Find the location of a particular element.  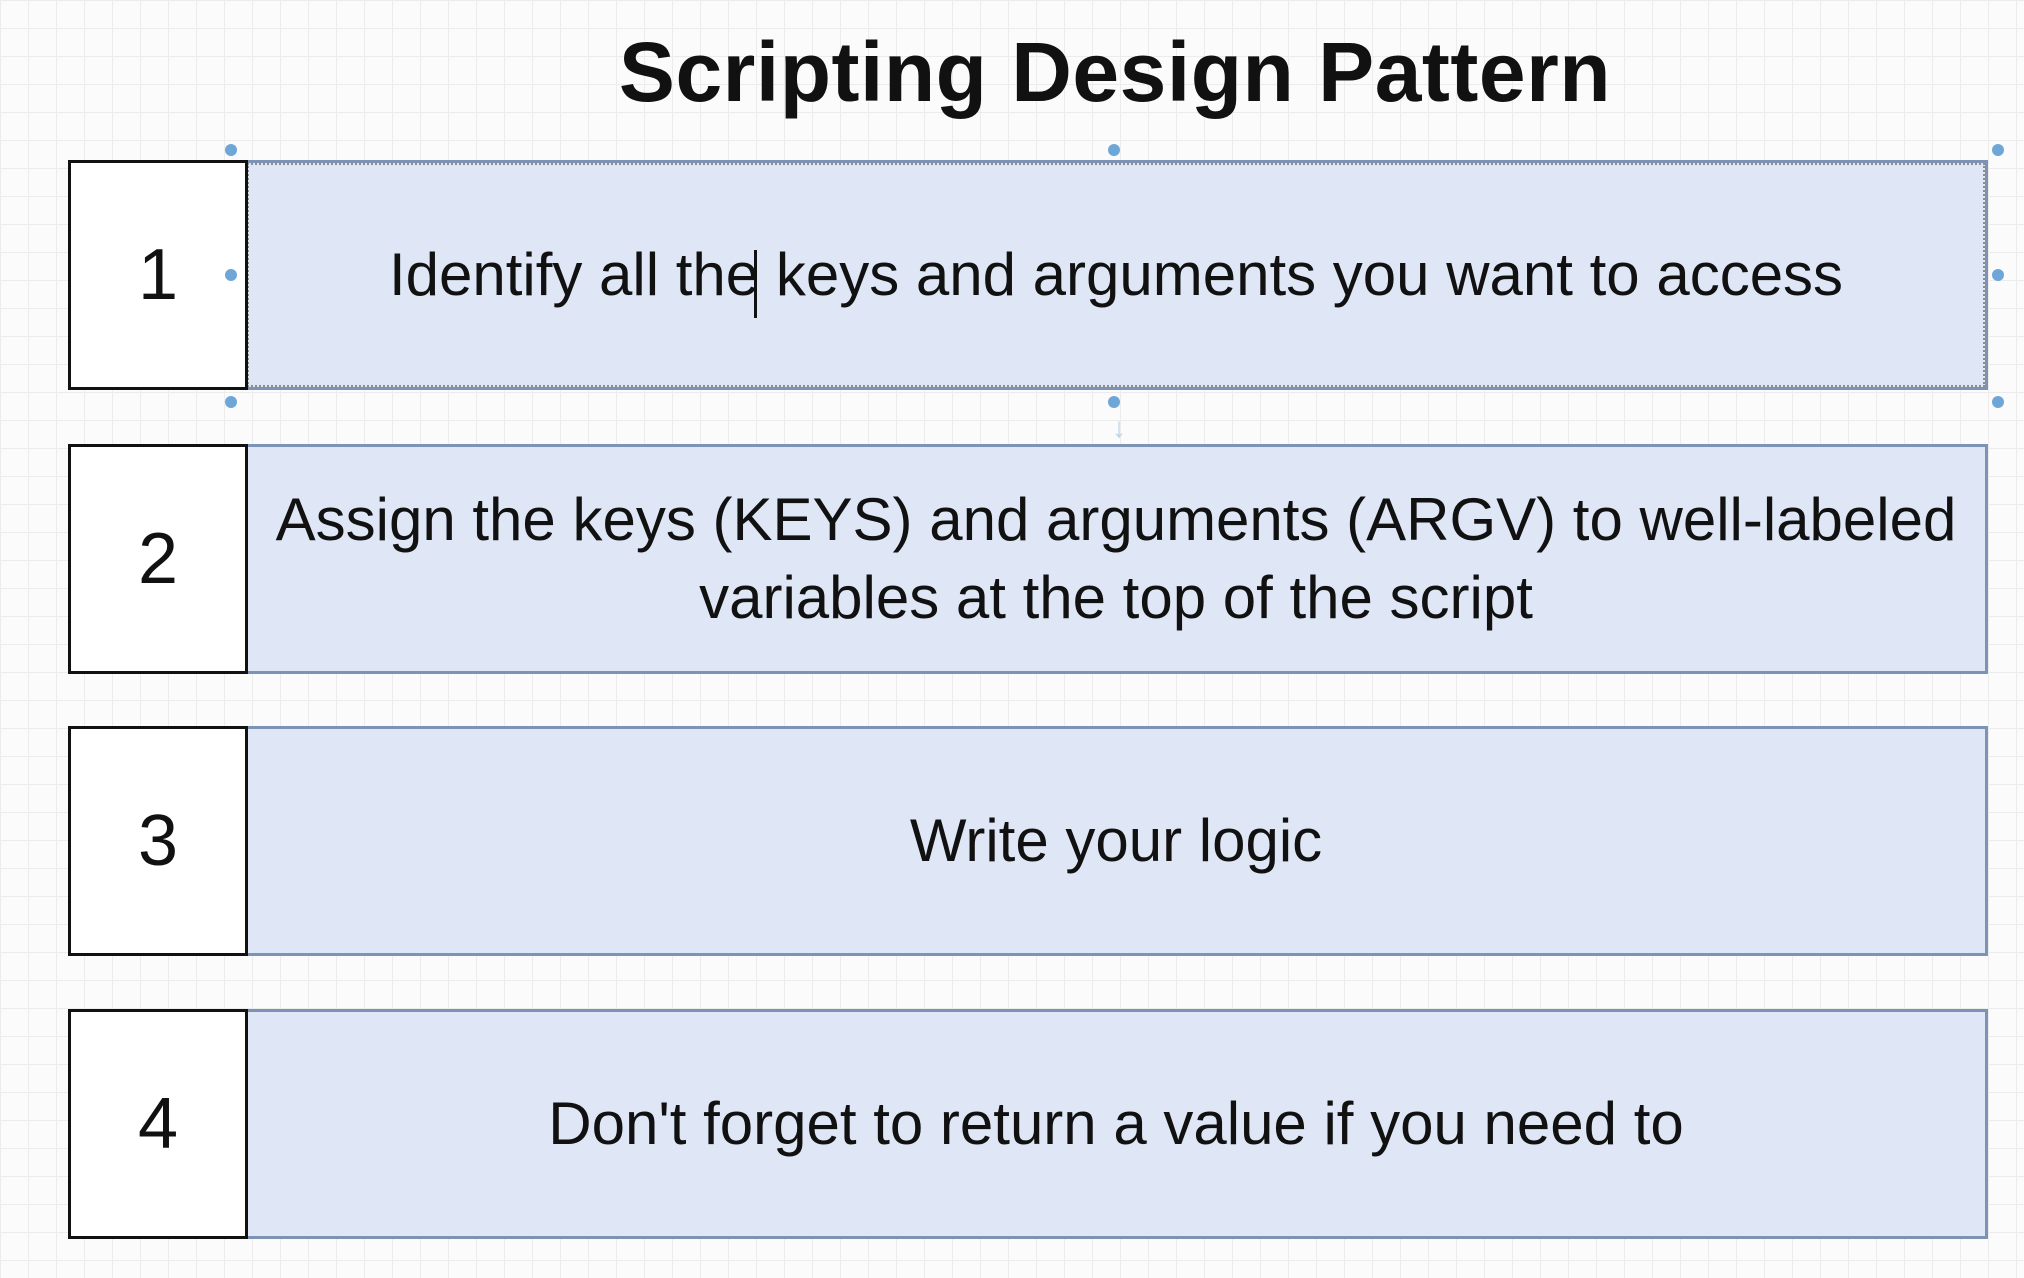

resize-handle-middle-right is located at coordinates (1998, 275).